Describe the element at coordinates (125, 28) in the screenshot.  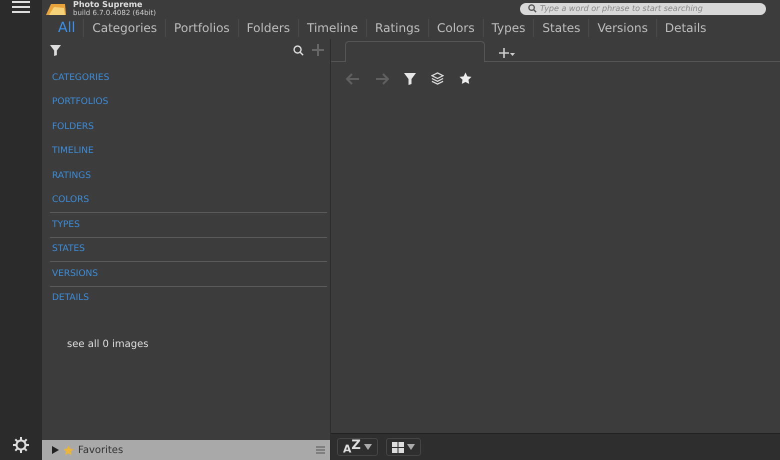
I see `tab: Categories` at that location.